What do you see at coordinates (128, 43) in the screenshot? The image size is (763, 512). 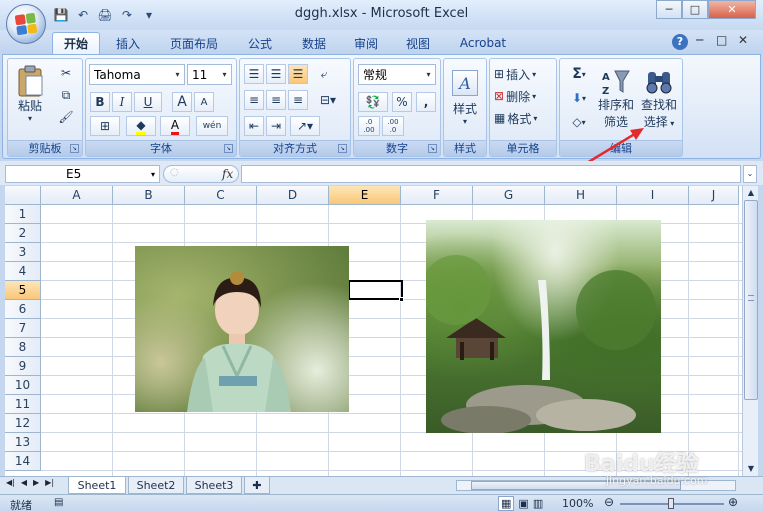 I see `tab-insert: 插入` at bounding box center [128, 43].